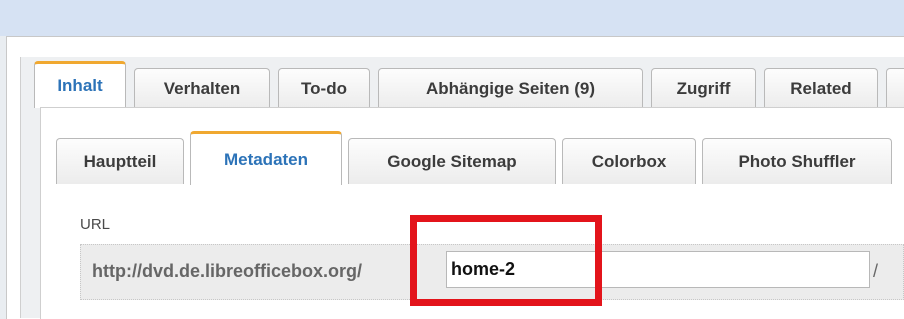 The image size is (904, 319). What do you see at coordinates (821, 88) in the screenshot?
I see `tab-related: Related` at bounding box center [821, 88].